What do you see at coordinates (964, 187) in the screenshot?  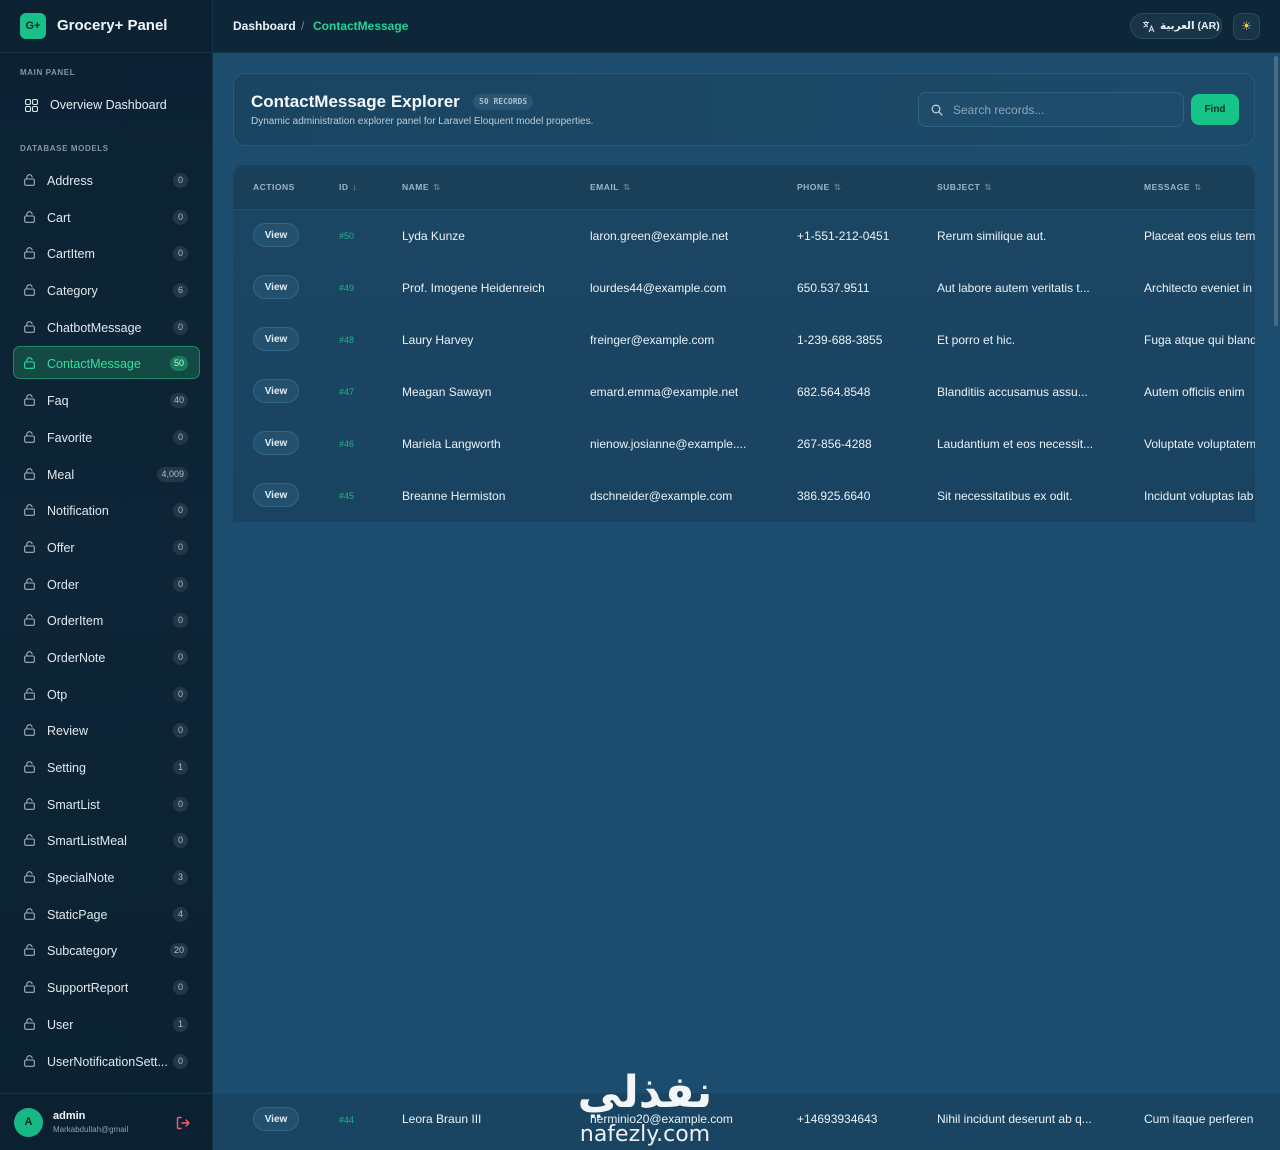 I see `column-subject: SUBJECT ⇅` at bounding box center [964, 187].